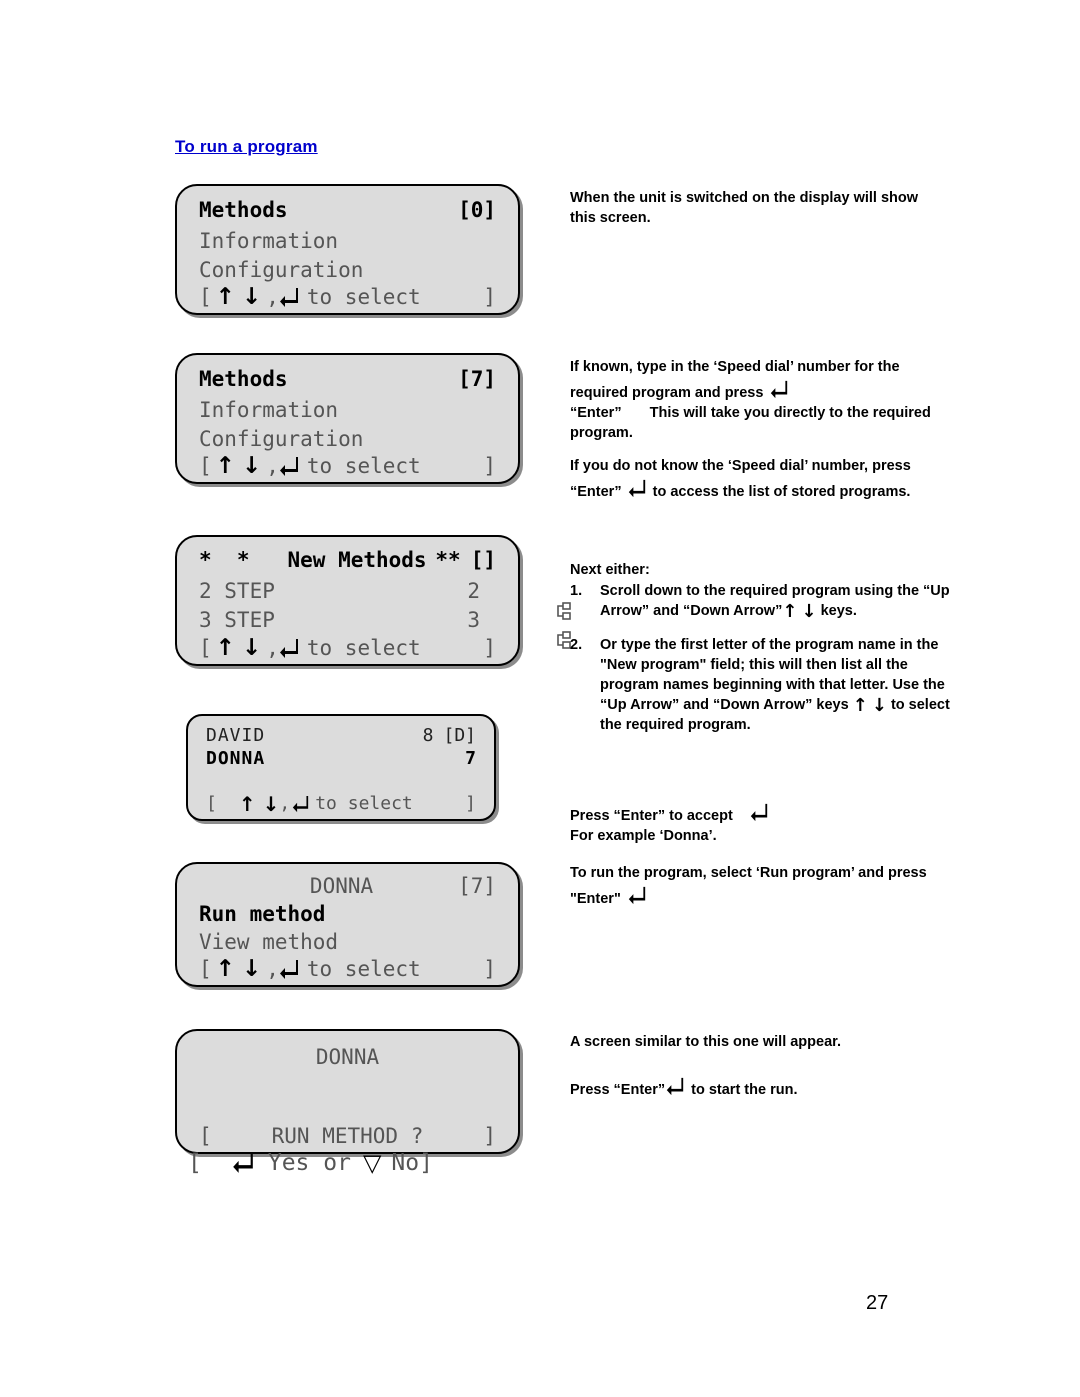 Image resolution: width=1080 pixels, height=1397 pixels. What do you see at coordinates (765, 570) in the screenshot?
I see `note-next-either: Next either:` at bounding box center [765, 570].